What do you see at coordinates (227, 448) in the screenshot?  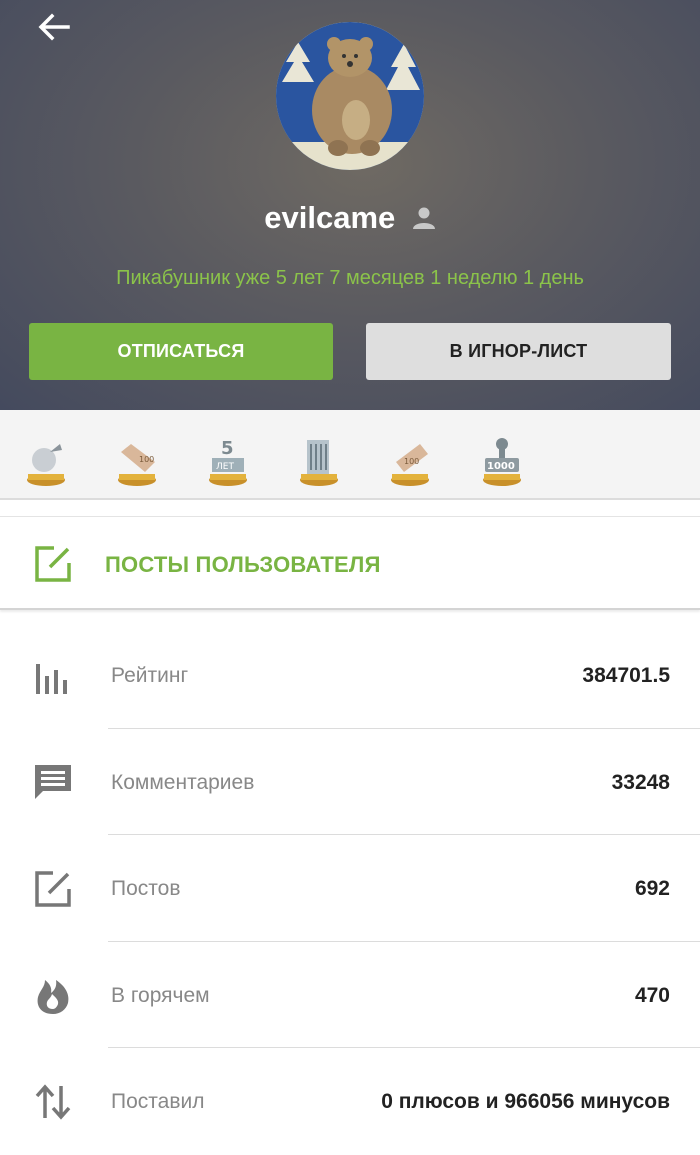 I see `svg-text: 5` at bounding box center [227, 448].